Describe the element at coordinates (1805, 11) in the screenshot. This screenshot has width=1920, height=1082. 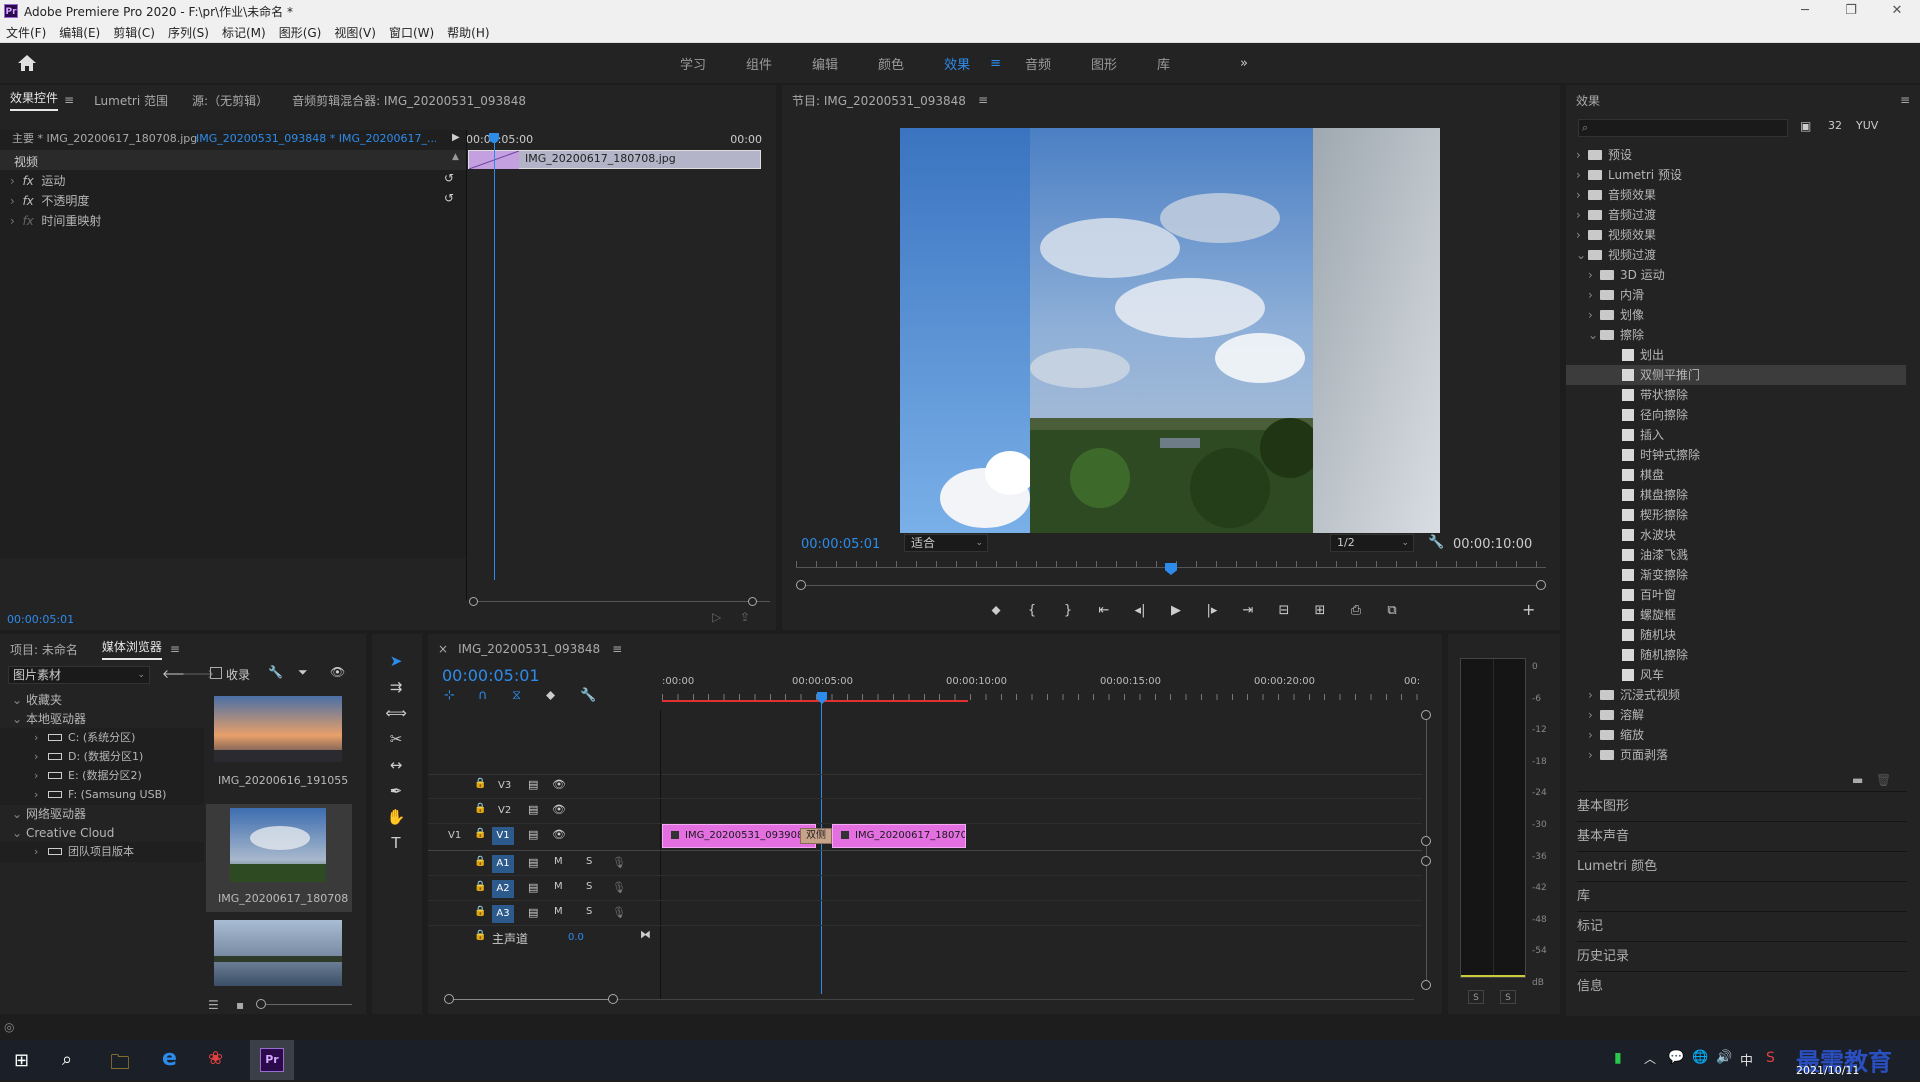
I see `minimize-icon: ─` at that location.